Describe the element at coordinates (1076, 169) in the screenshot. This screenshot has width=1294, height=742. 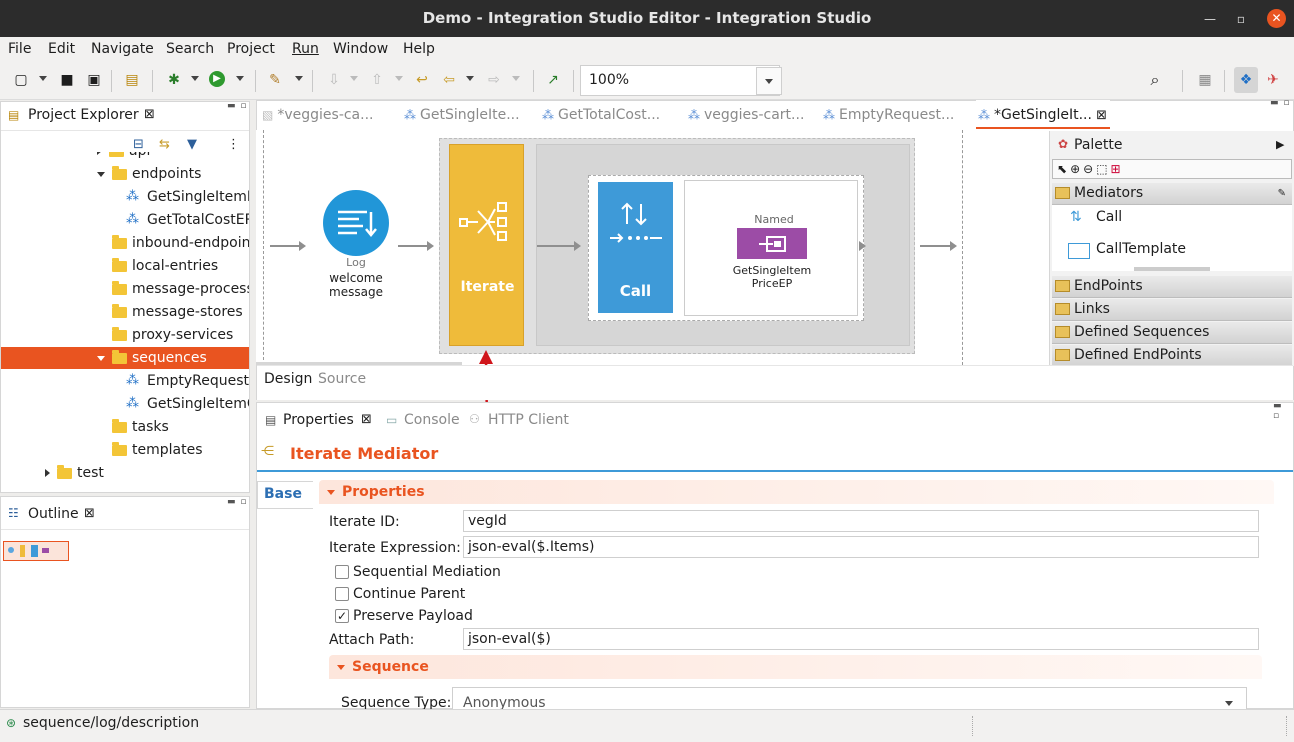
I see `zoom-in-icon: ⊕` at that location.